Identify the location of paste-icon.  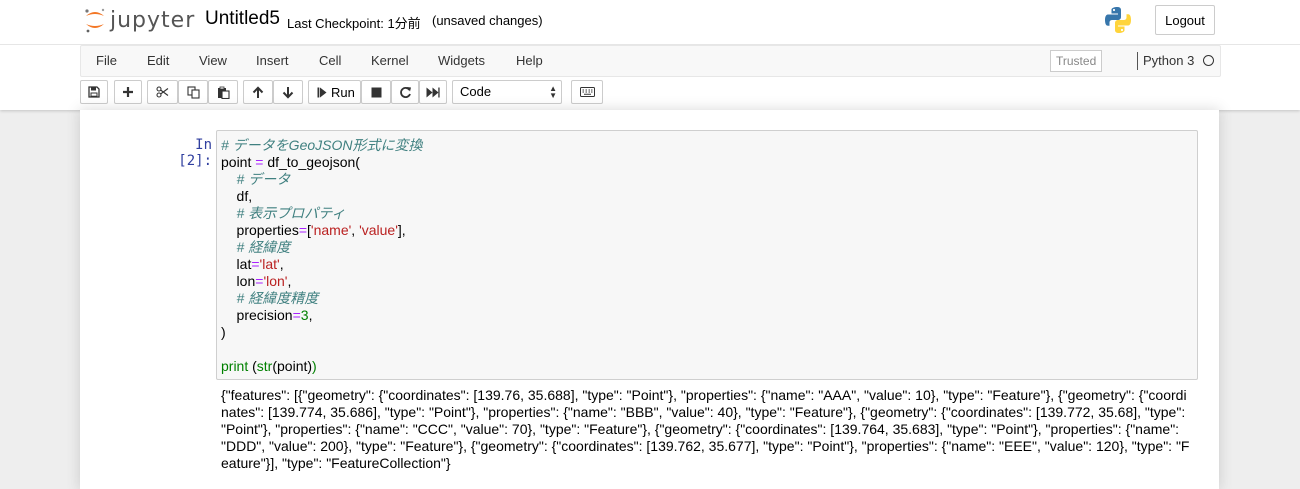
(223, 92).